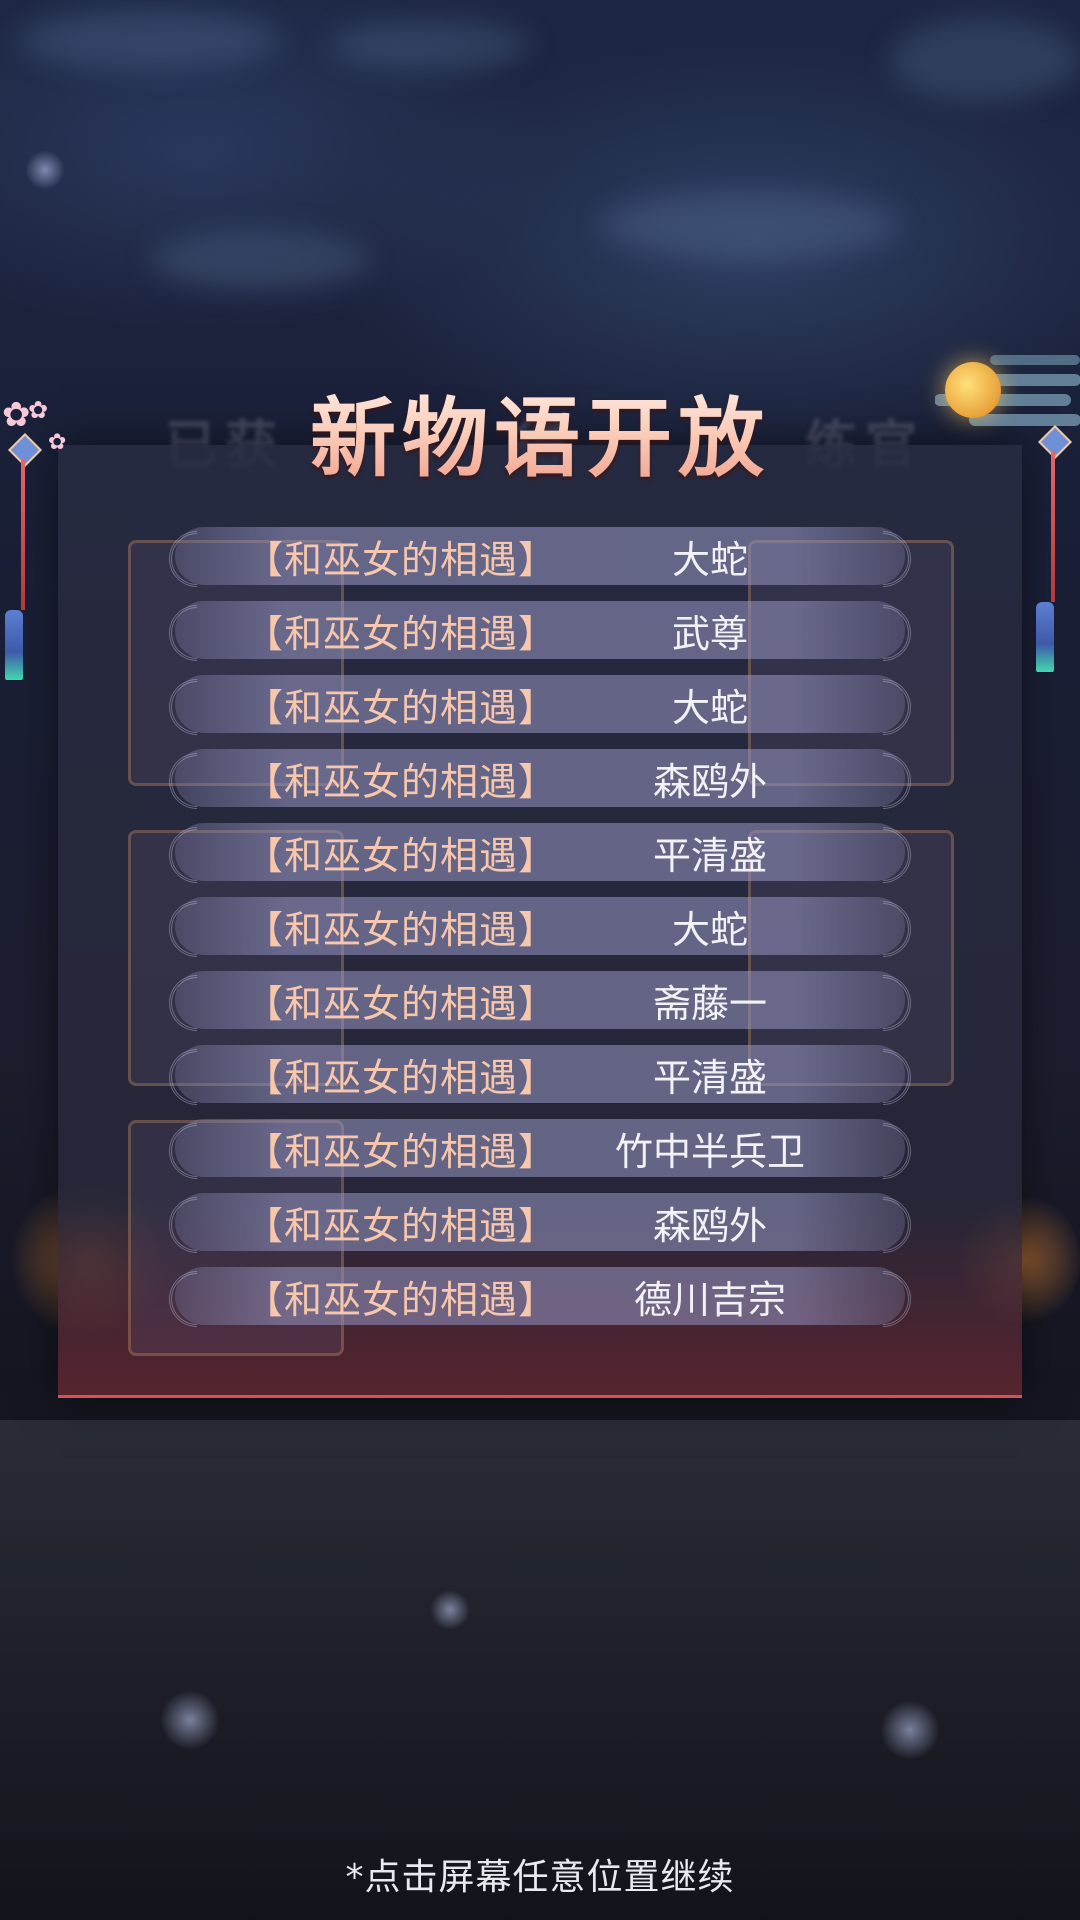  I want to click on list-item: 【和巫女的相遇】 德川吉宗, so click(540, 1296).